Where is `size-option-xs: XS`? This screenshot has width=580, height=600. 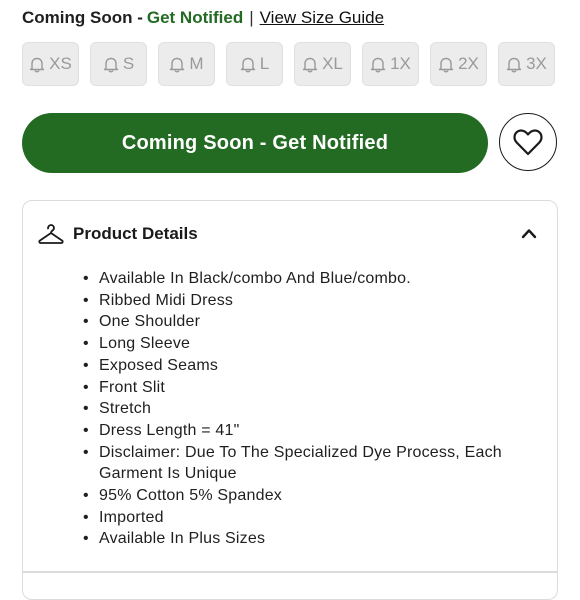
size-option-xs: XS is located at coordinates (50, 64).